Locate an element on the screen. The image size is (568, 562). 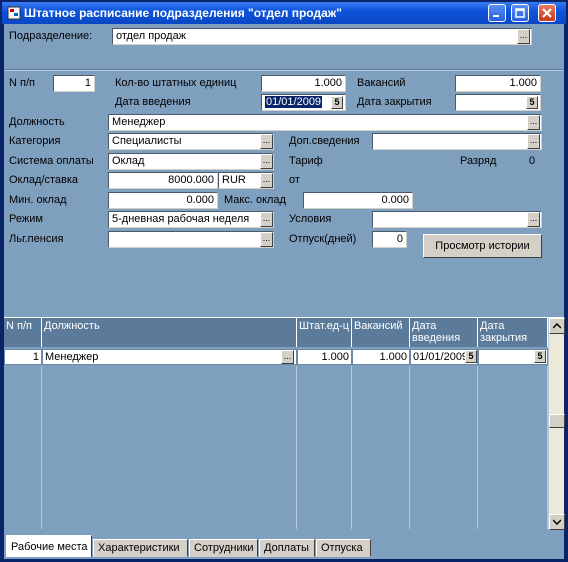
maximize-icon is located at coordinates (520, 13).